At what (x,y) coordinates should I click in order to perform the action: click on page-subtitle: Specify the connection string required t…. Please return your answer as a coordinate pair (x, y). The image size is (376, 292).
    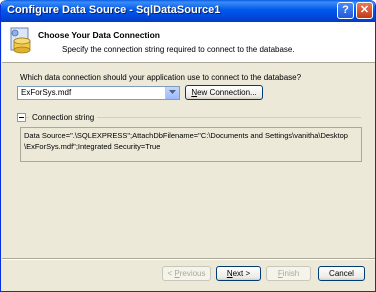
    Looking at the image, I should click on (178, 49).